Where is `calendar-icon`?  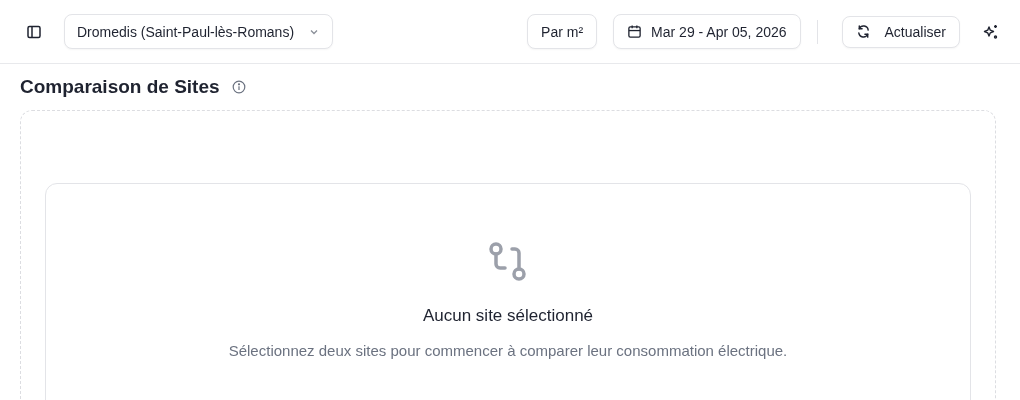
calendar-icon is located at coordinates (635, 31).